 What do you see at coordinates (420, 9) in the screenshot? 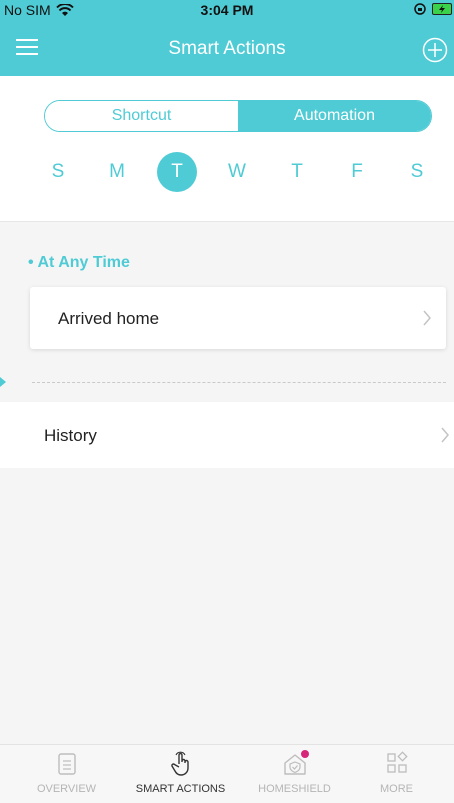
I see `orientation-lock-icon` at bounding box center [420, 9].